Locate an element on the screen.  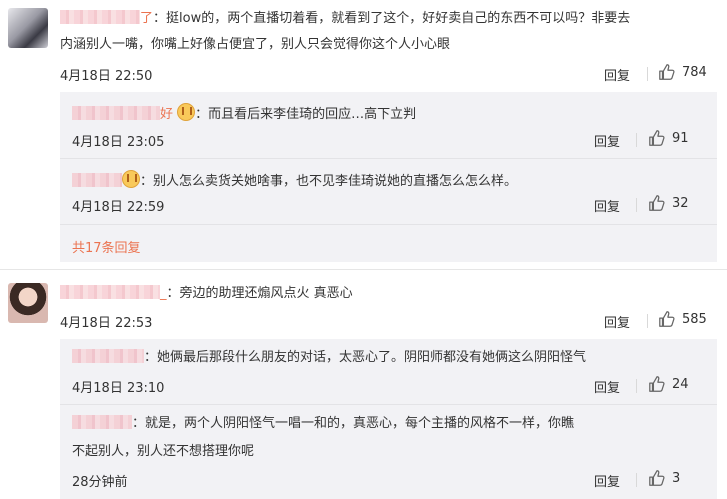
more-replies-link: 共17条回复 is located at coordinates (106, 246).